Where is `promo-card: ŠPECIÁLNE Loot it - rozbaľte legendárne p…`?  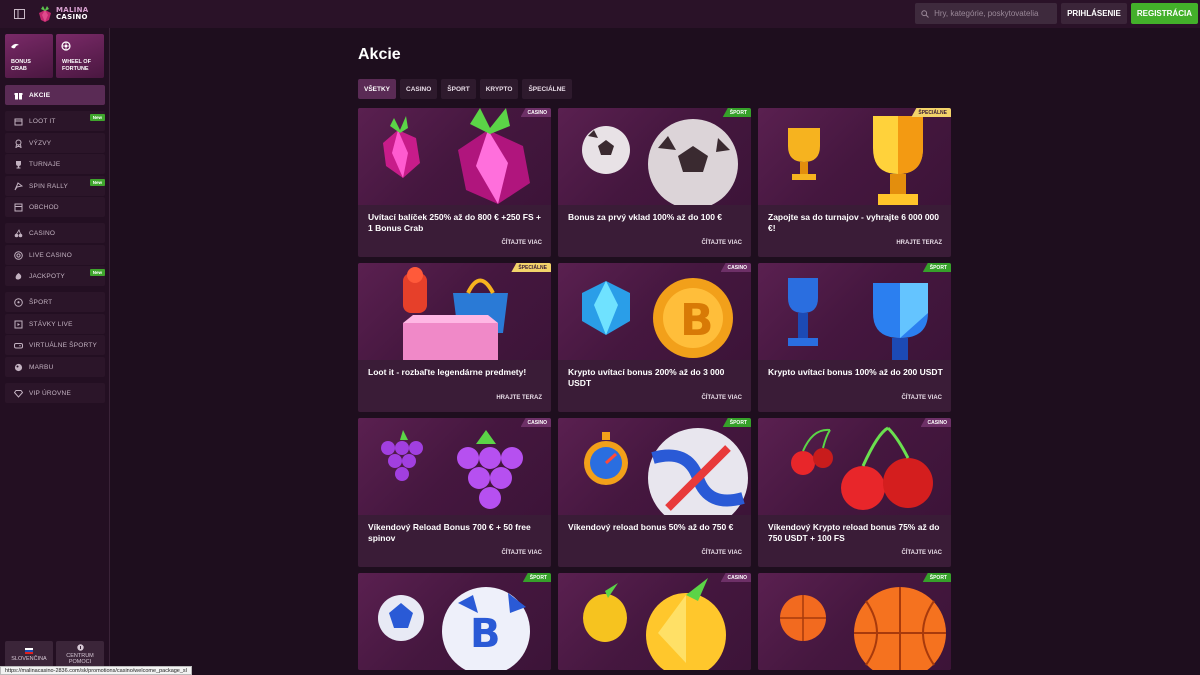
promo-card: ŠPECIÁLNE Loot it - rozbaľte legendárne p… is located at coordinates (454, 337).